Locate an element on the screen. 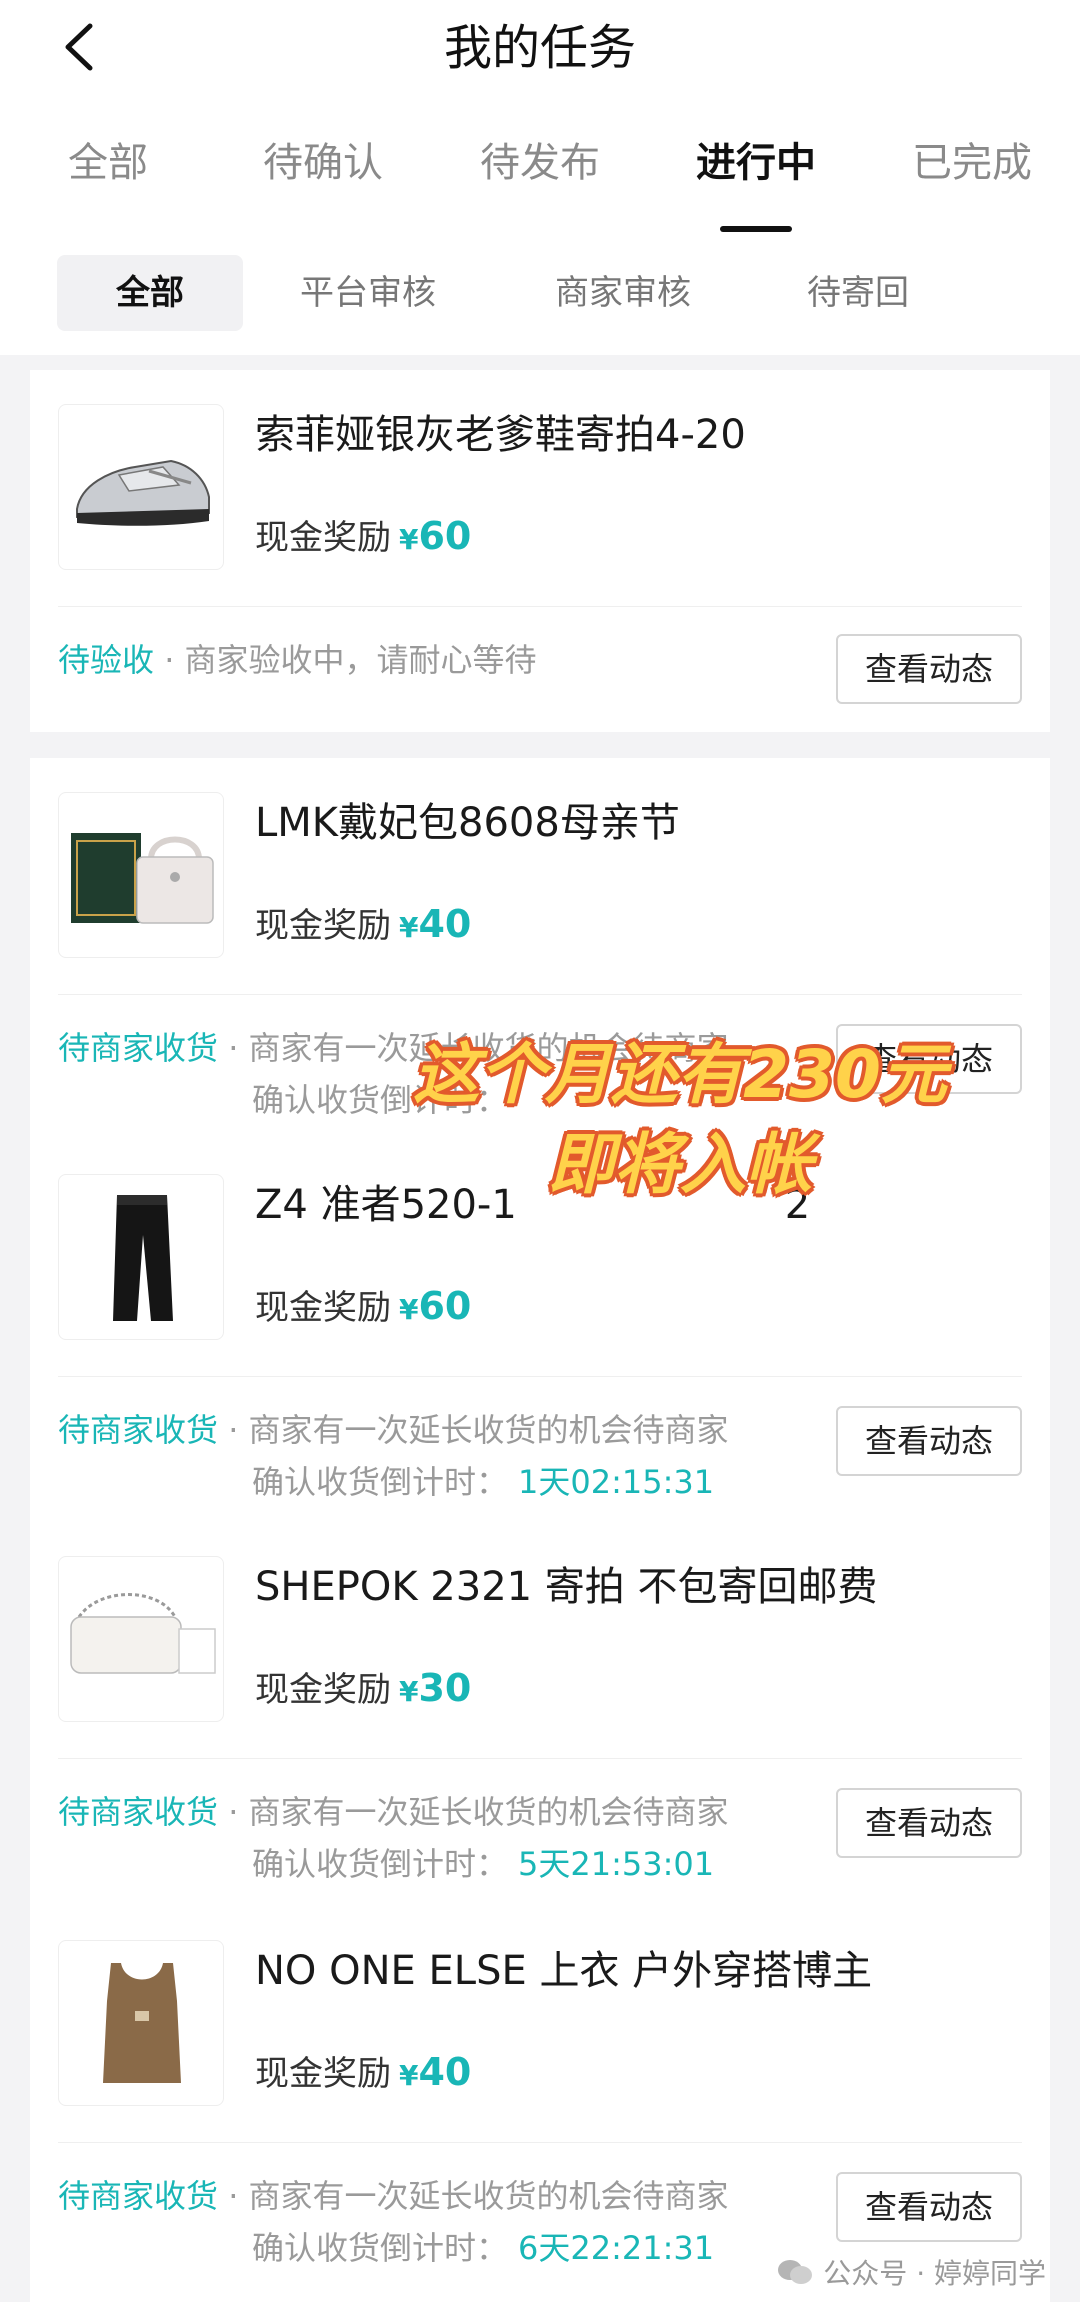 The image size is (1080, 2302). watermark: 公众号 · 婷婷同学 is located at coordinates (910, 2272).